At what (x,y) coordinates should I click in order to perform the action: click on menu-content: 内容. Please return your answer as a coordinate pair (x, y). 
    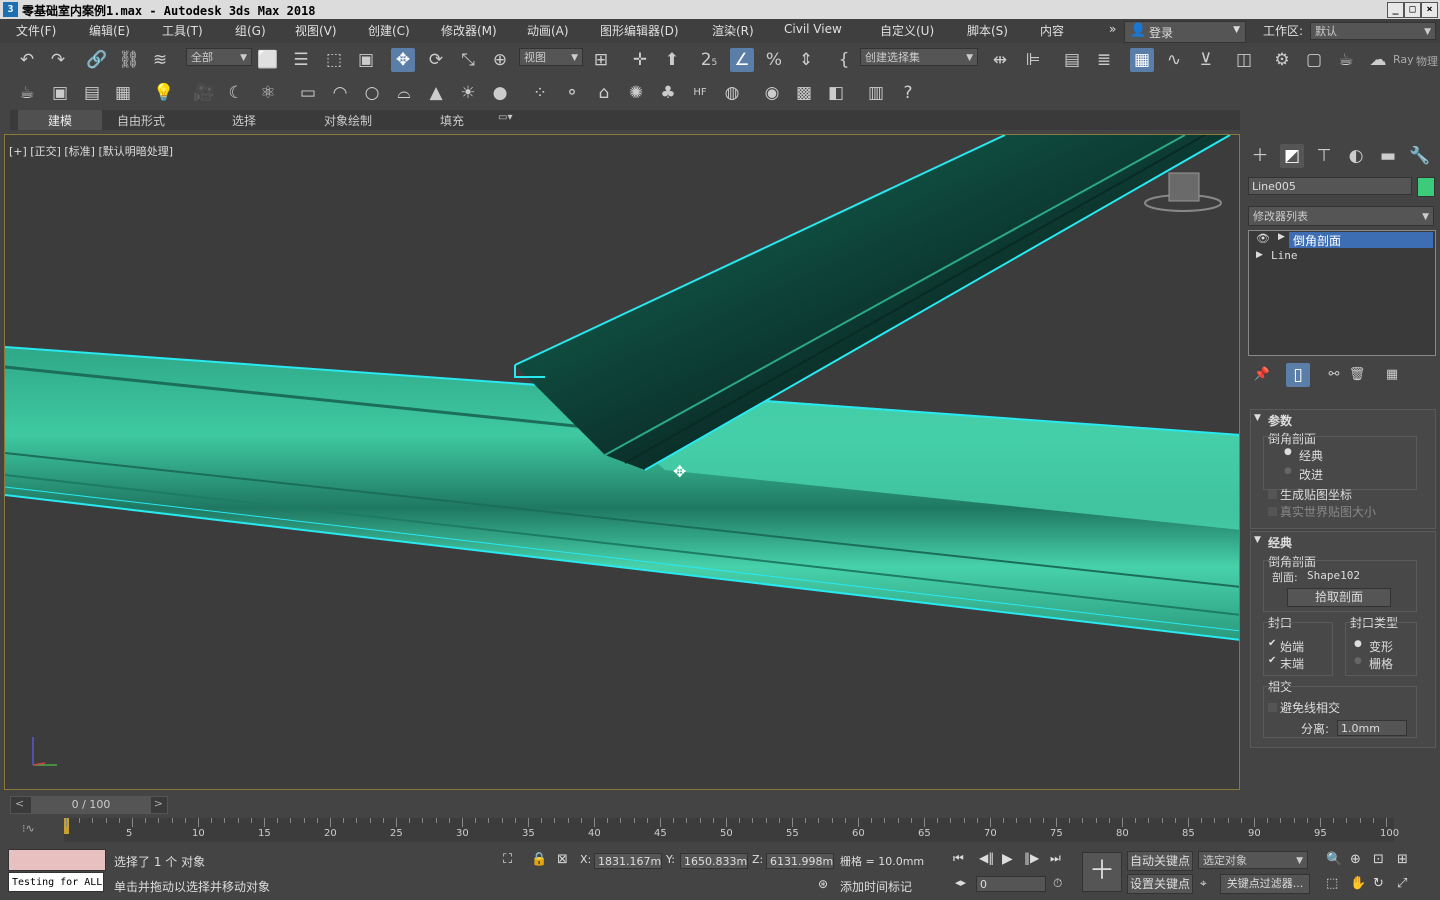
    Looking at the image, I should click on (1052, 30).